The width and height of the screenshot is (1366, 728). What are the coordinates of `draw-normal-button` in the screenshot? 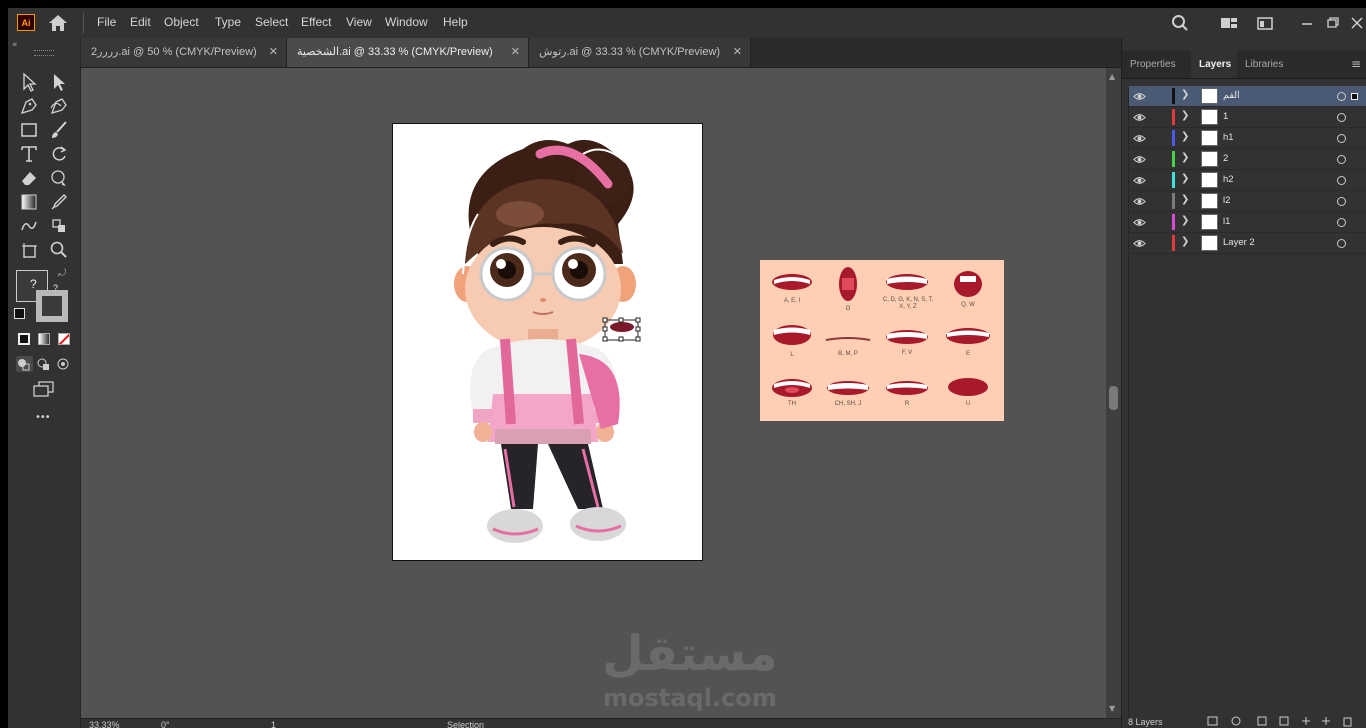 It's located at (24, 364).